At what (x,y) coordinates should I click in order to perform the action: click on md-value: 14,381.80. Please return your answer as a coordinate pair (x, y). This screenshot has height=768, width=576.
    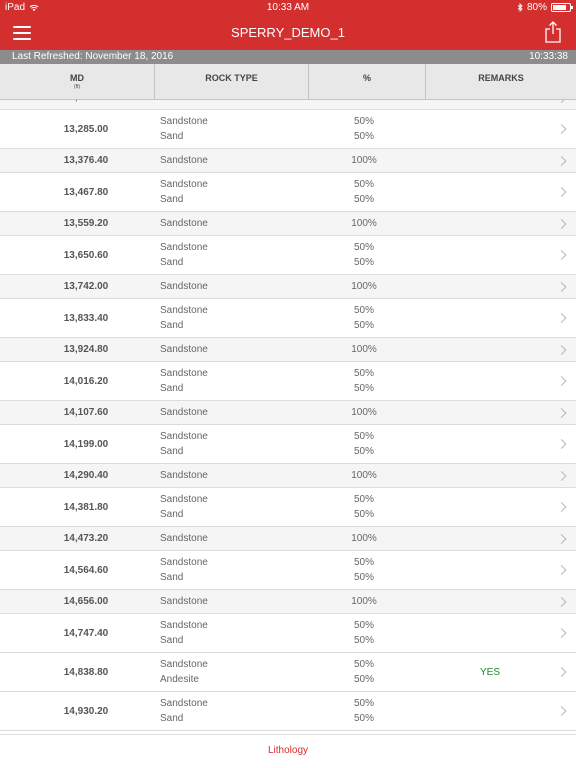
    Looking at the image, I should click on (86, 507).